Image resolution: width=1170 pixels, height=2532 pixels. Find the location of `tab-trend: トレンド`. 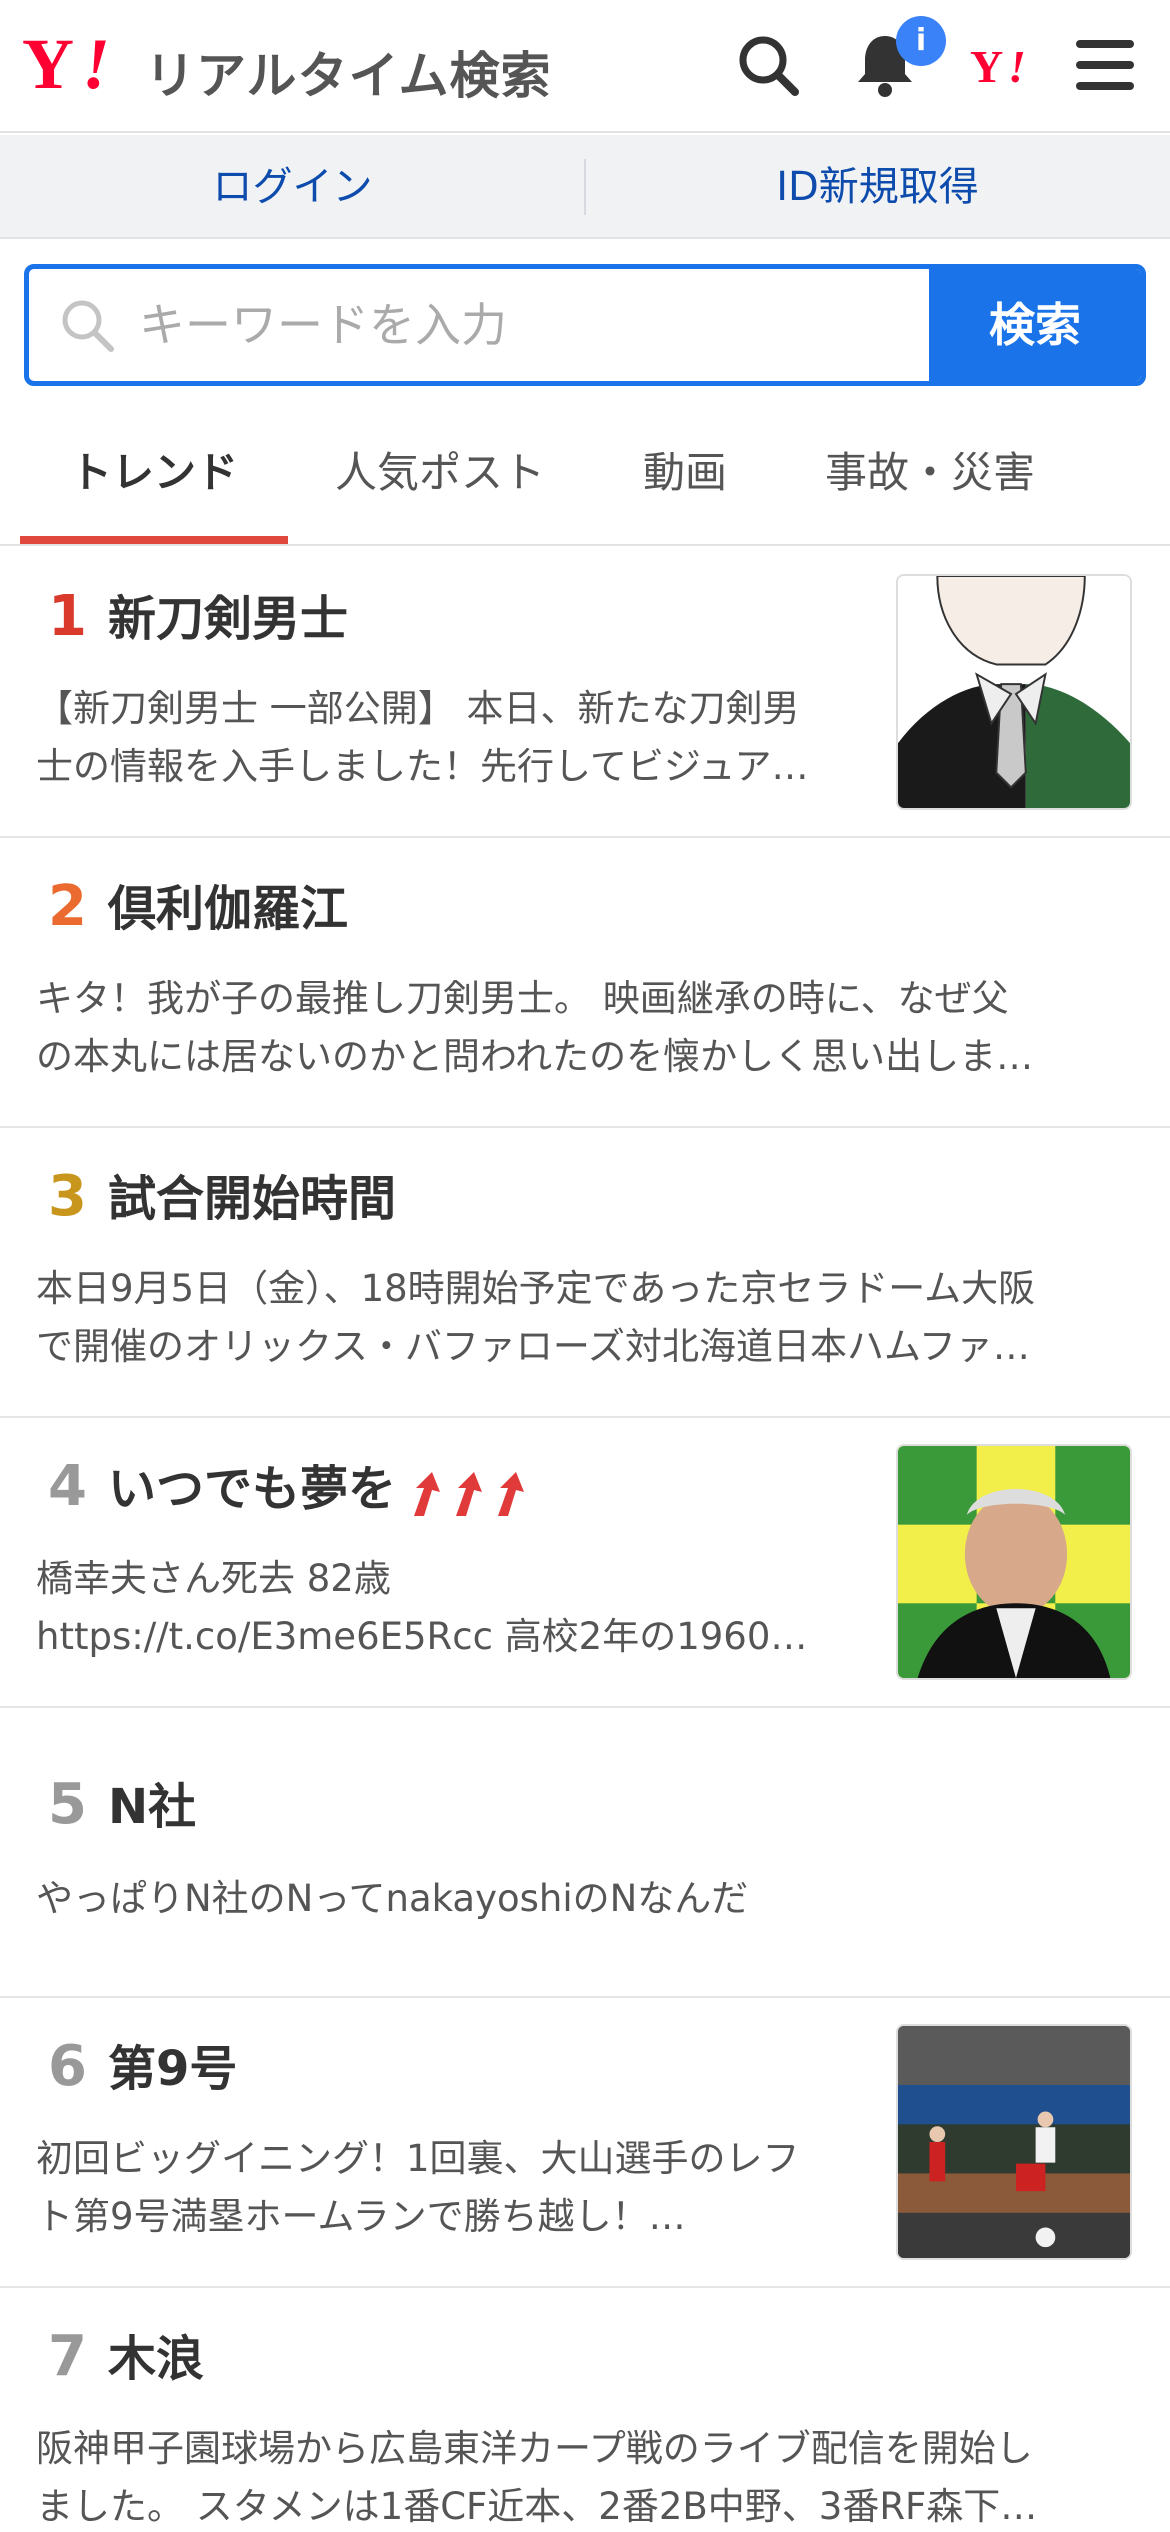

tab-trend: トレンド is located at coordinates (154, 477).